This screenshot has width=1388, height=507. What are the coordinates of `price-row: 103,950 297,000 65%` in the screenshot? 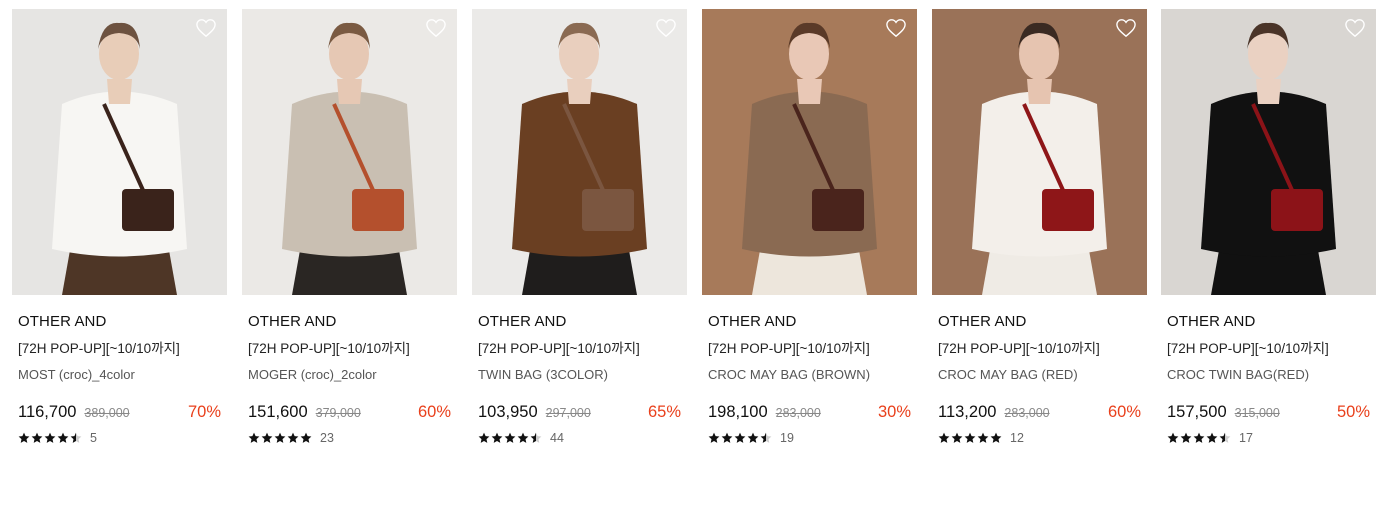 It's located at (579, 412).